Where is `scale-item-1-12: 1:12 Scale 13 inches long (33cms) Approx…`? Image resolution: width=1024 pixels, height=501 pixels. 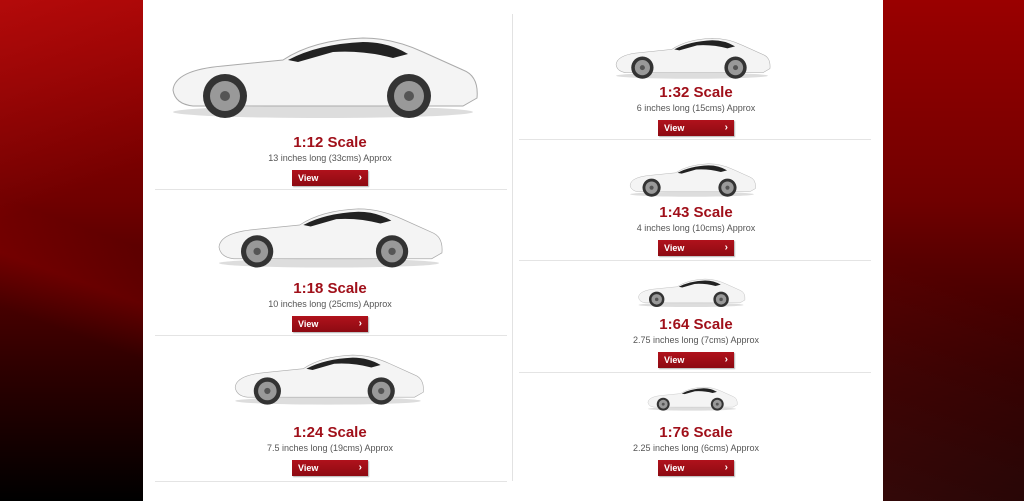 scale-item-1-12: 1:12 Scale 13 inches long (33cms) Approx… is located at coordinates (330, 160).